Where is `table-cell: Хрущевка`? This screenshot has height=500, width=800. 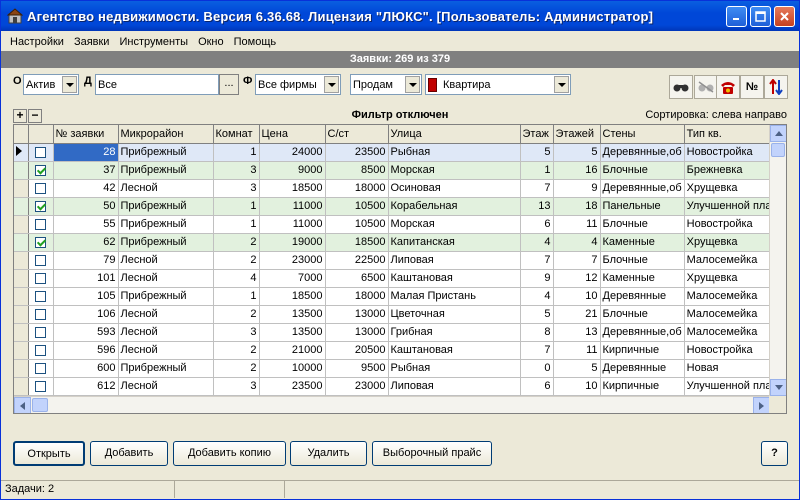
table-cell: Хрущевка is located at coordinates (729, 278).